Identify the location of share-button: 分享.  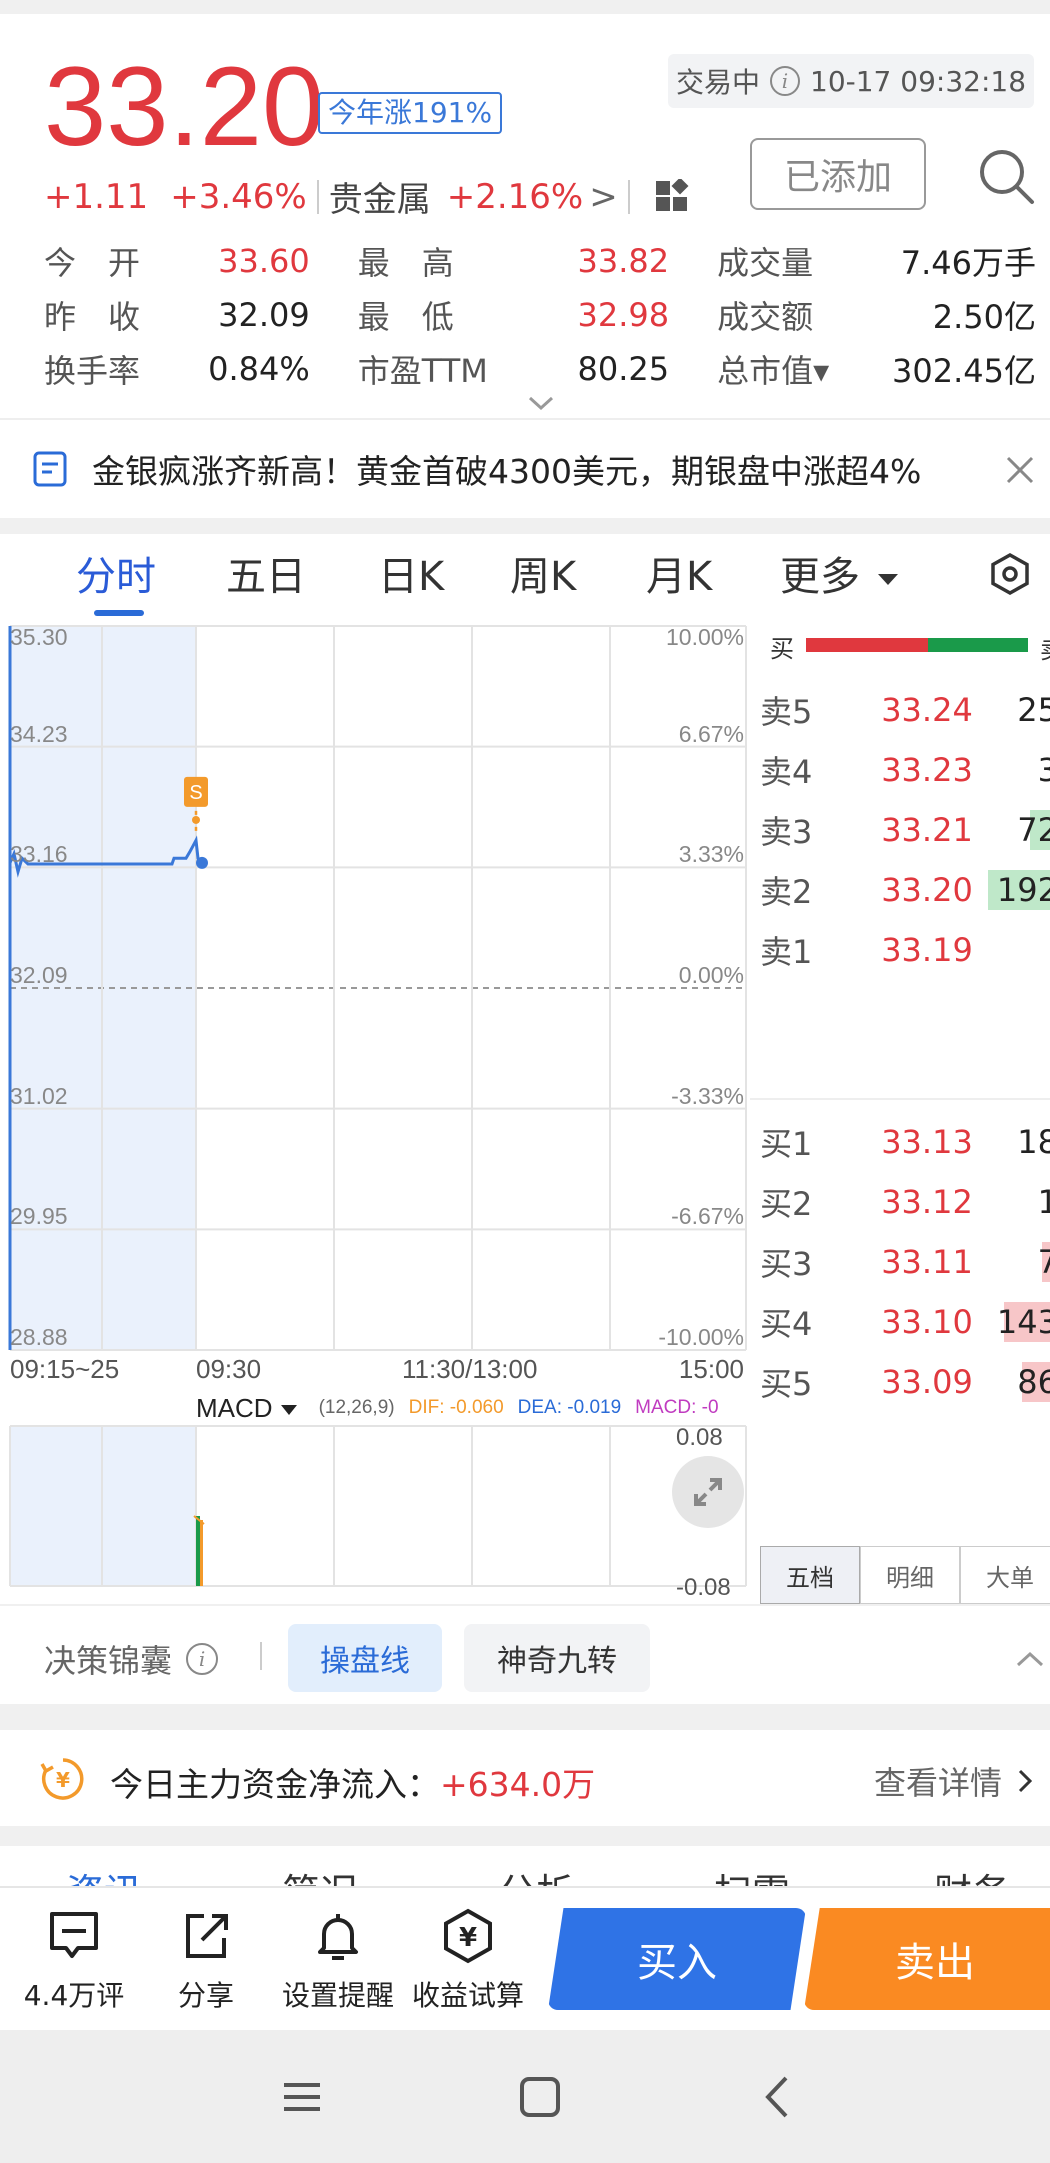
(206, 1961).